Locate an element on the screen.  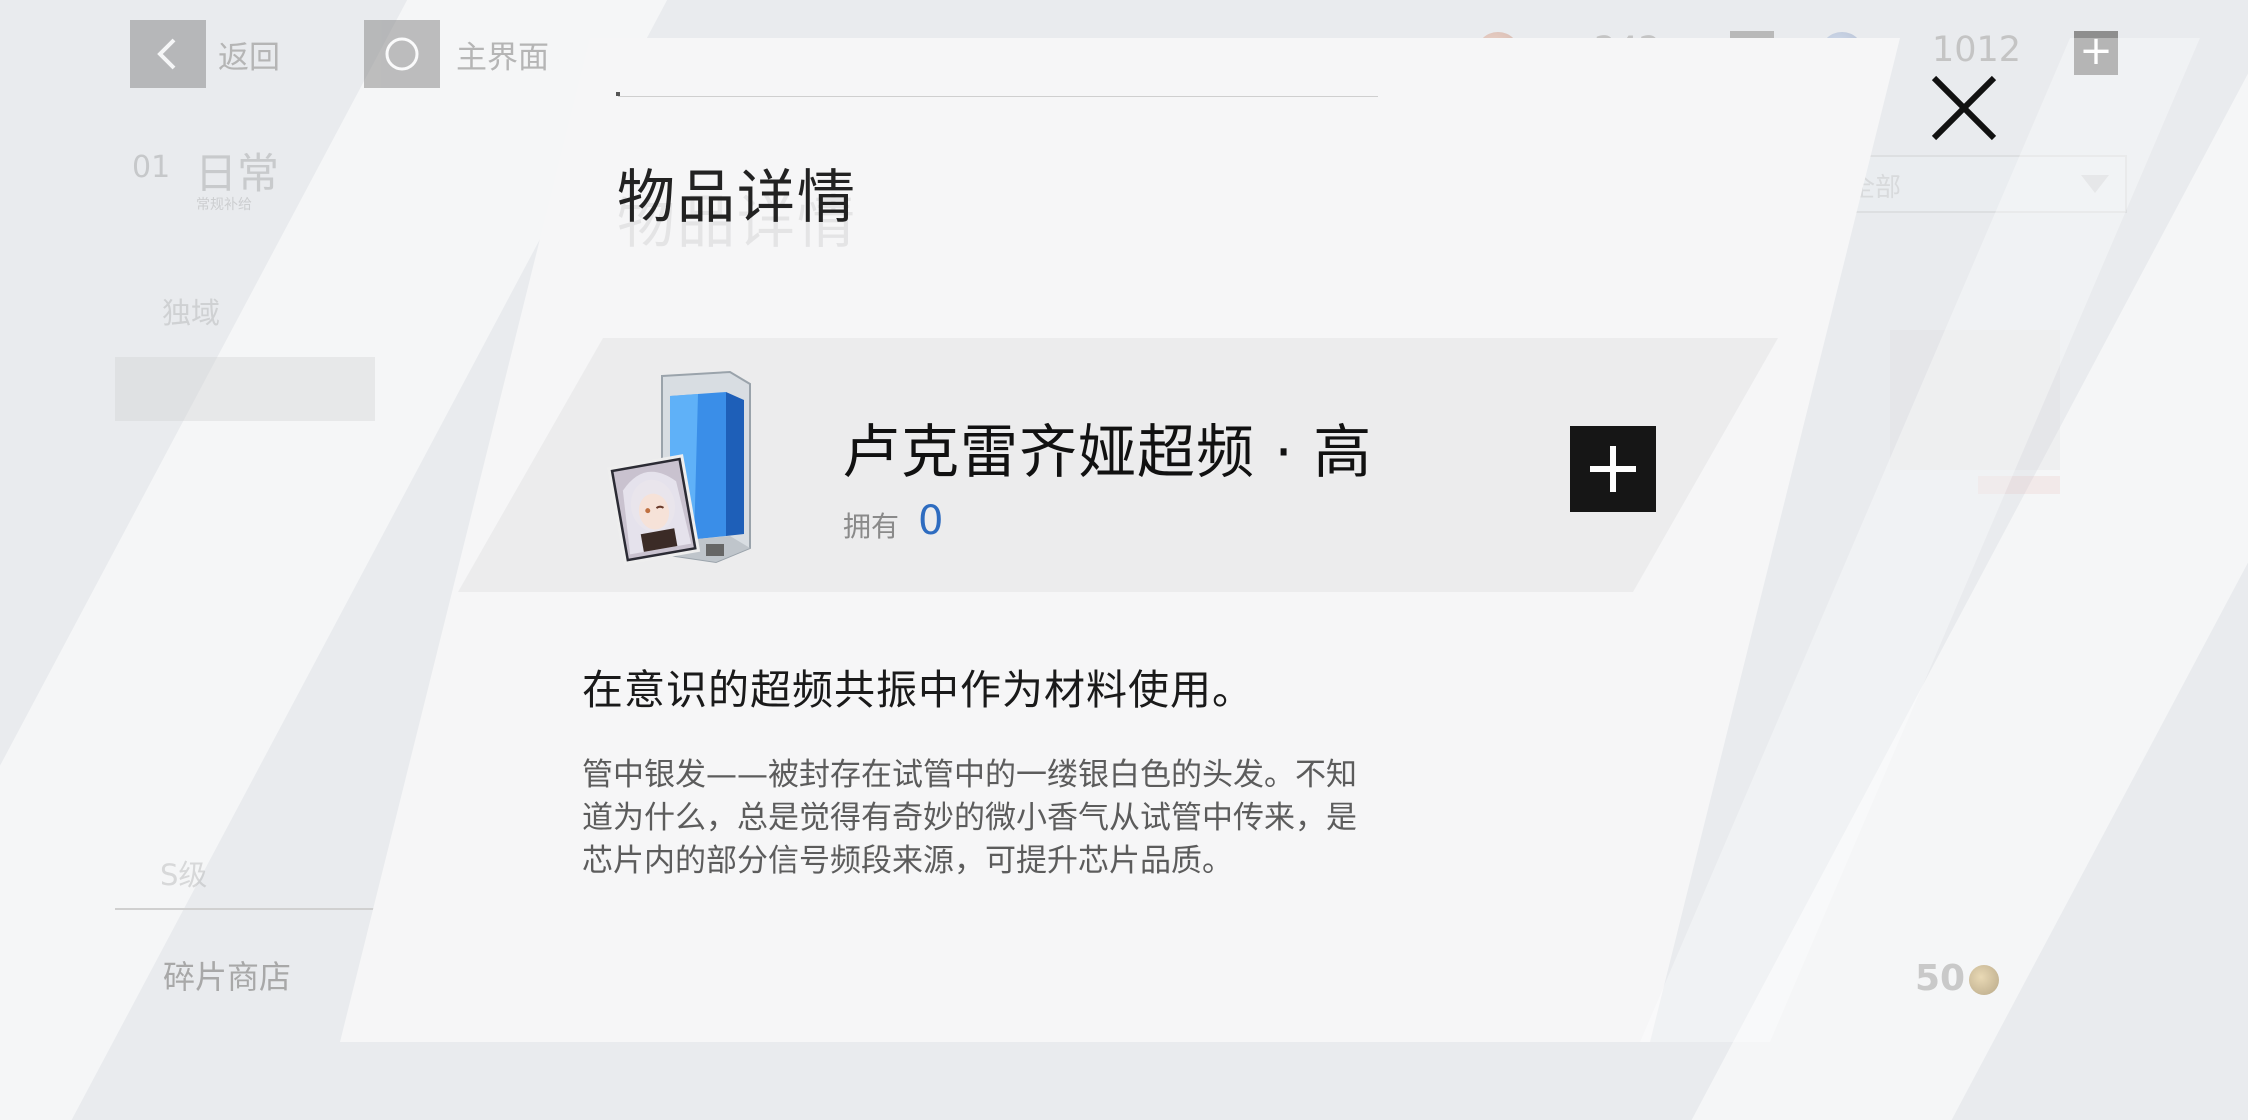
modal-title: 物品详情 is located at coordinates (737, 197).